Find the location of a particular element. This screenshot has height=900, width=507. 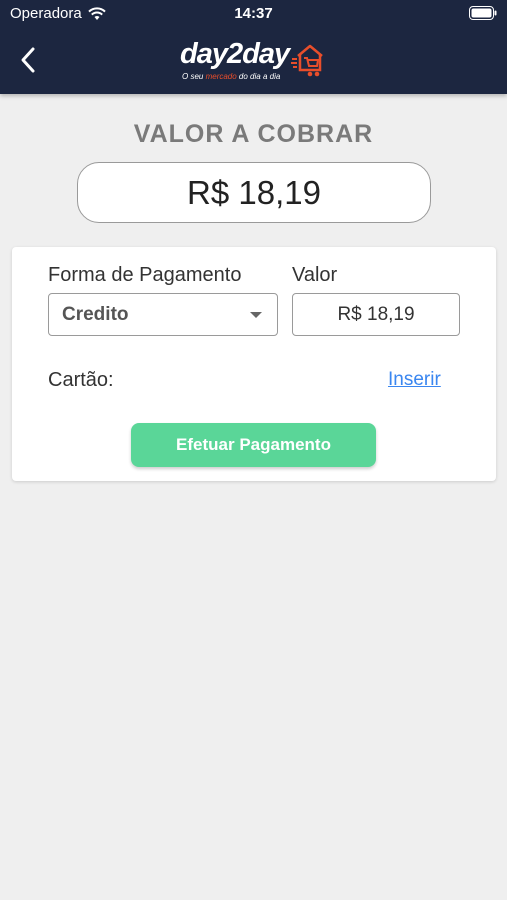

chevron-left-icon is located at coordinates (28, 60).